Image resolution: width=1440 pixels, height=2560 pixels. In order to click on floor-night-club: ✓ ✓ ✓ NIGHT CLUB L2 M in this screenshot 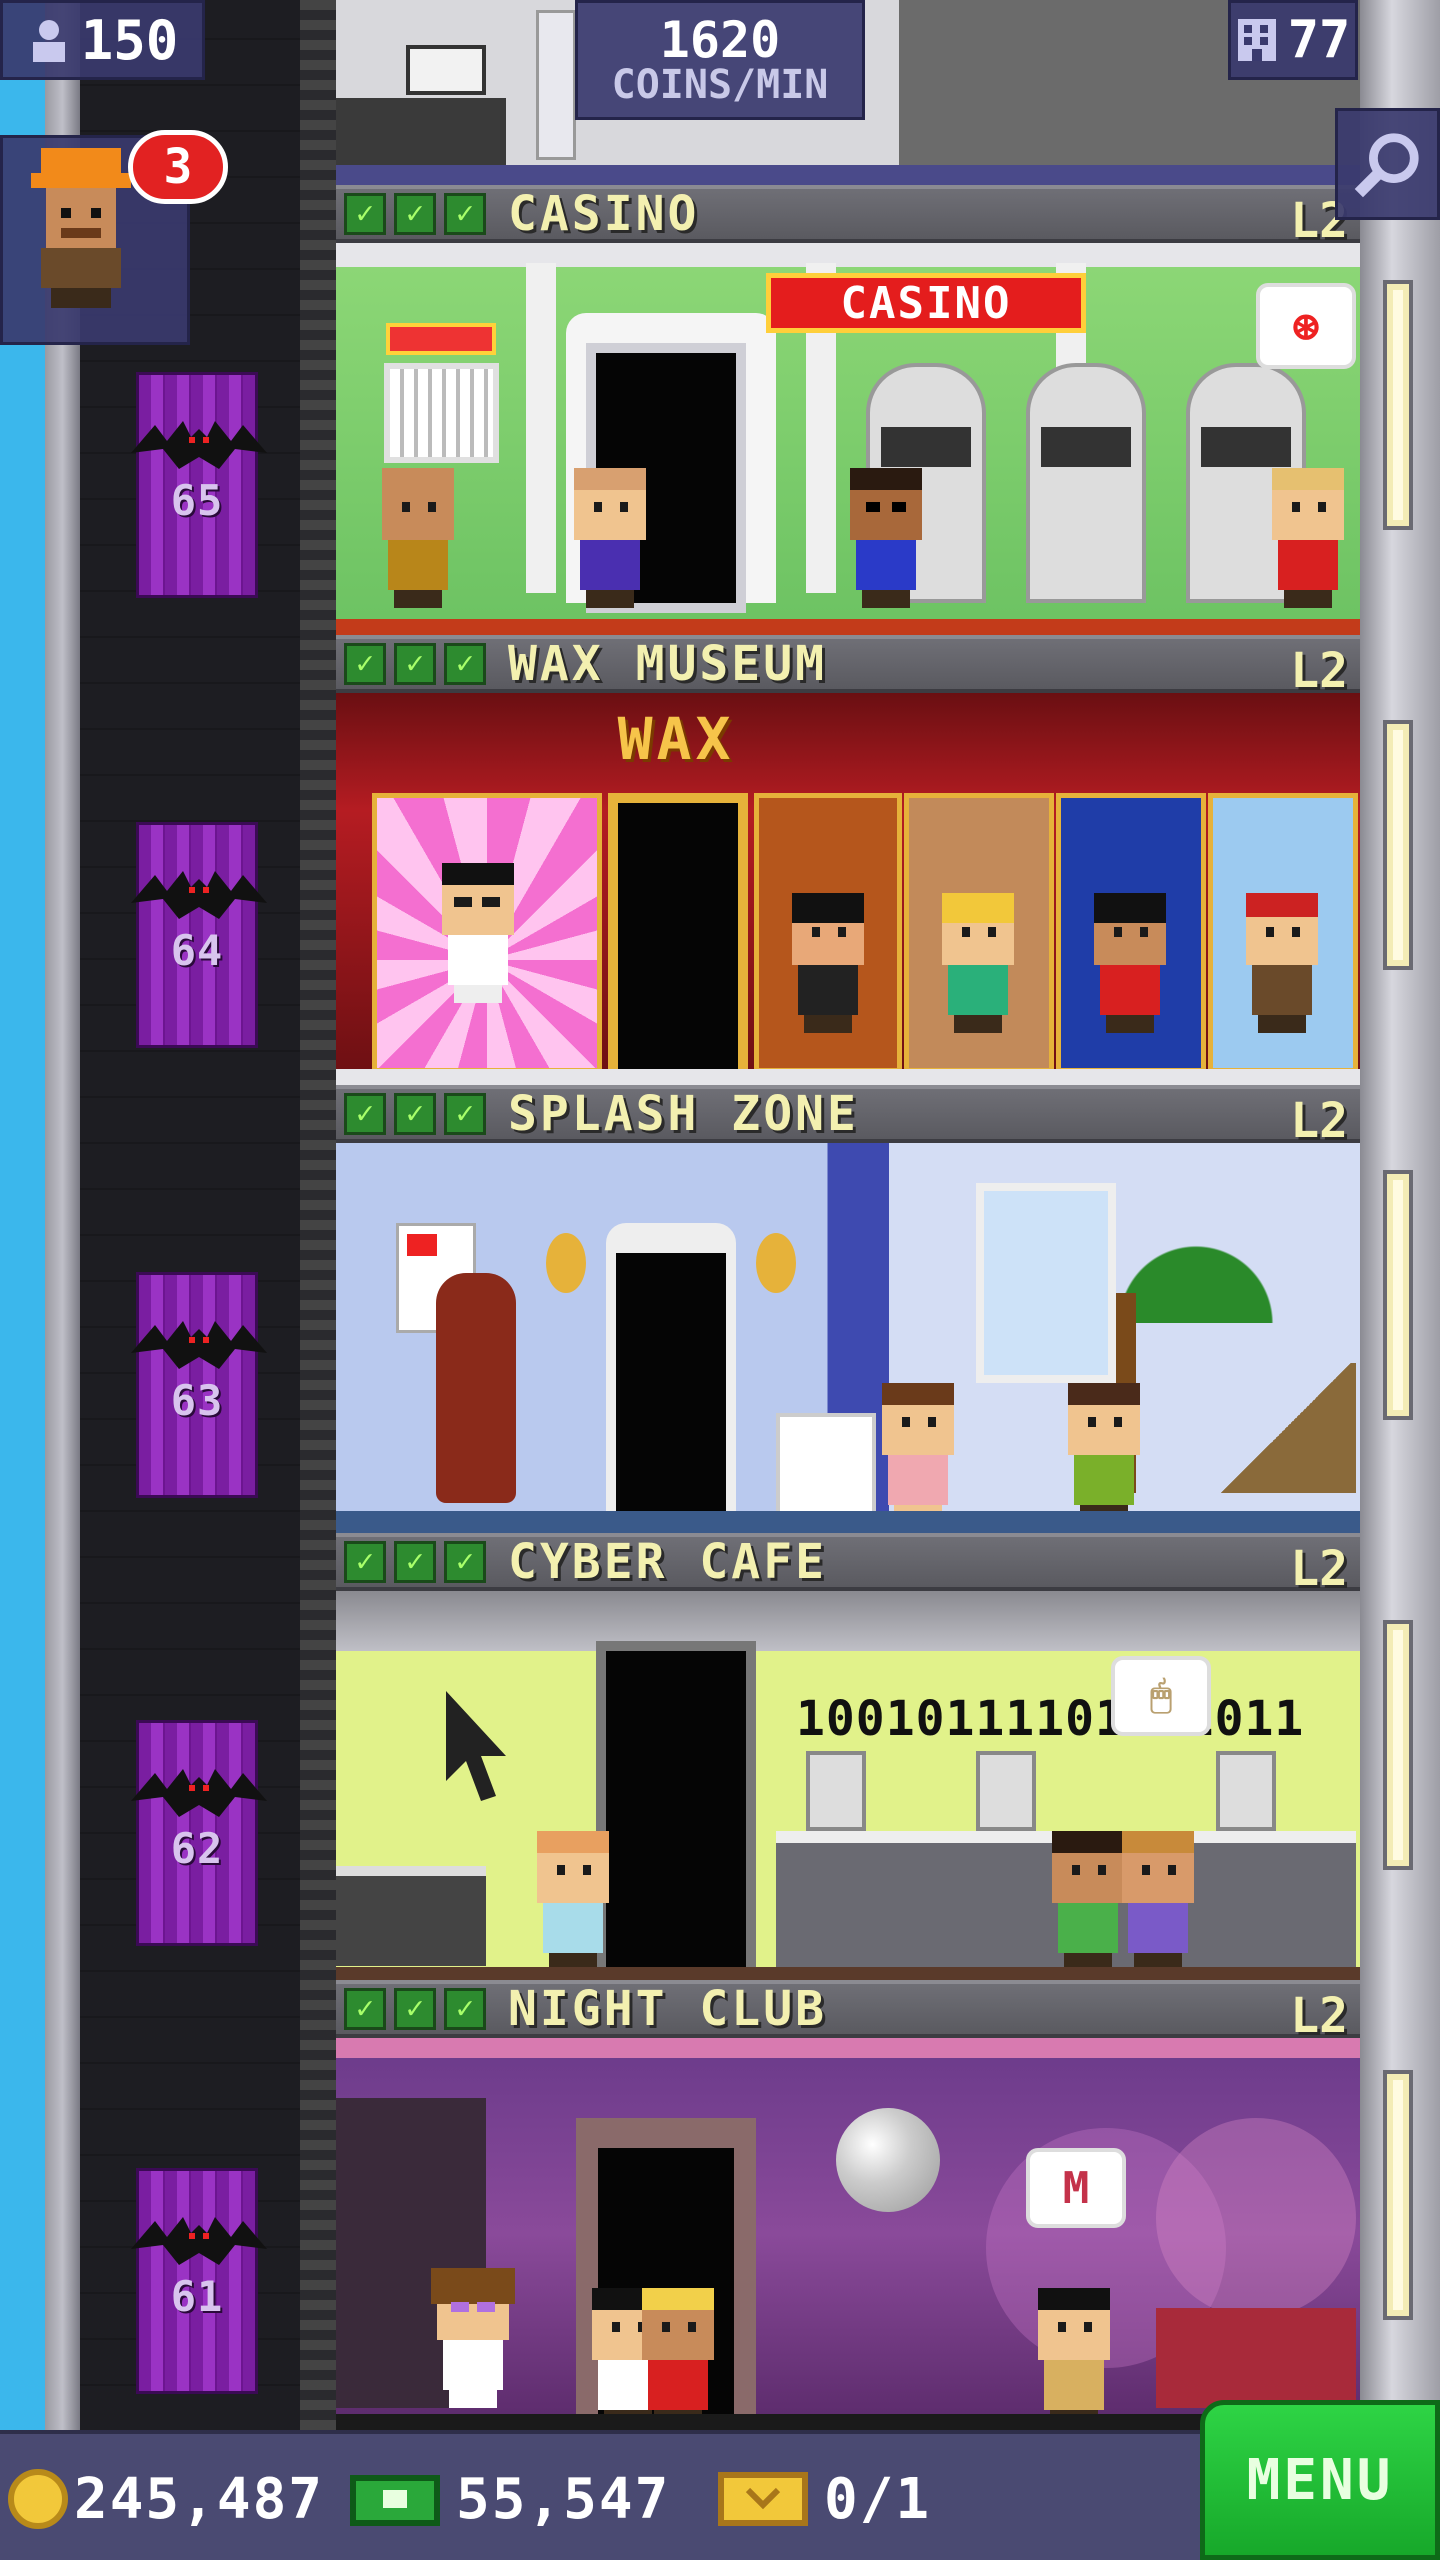, I will do `click(848, 2205)`.